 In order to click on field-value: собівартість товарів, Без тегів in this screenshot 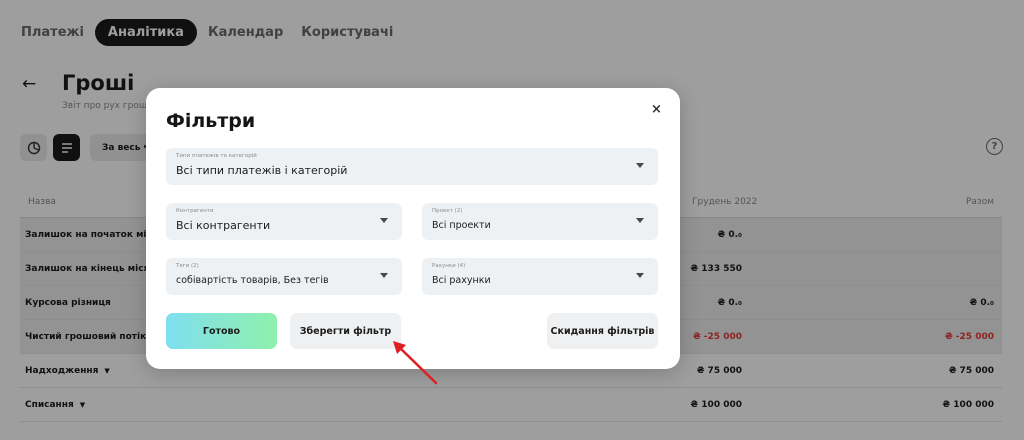, I will do `click(252, 280)`.